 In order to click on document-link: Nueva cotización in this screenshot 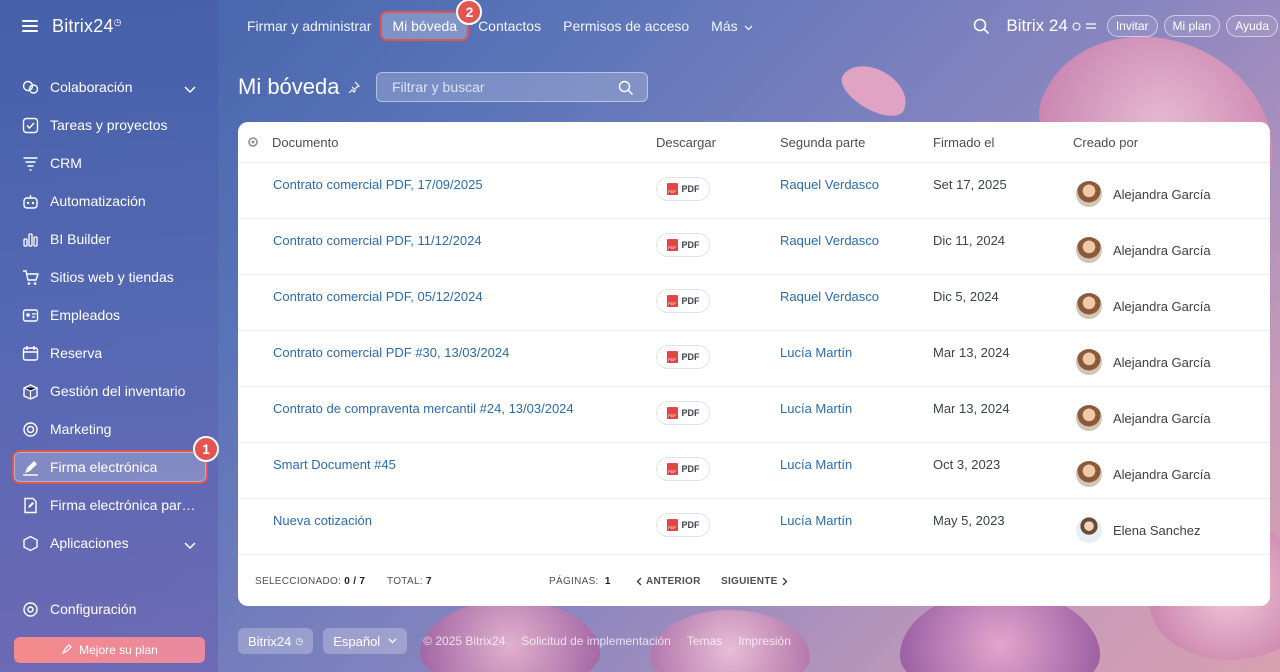, I will do `click(322, 520)`.